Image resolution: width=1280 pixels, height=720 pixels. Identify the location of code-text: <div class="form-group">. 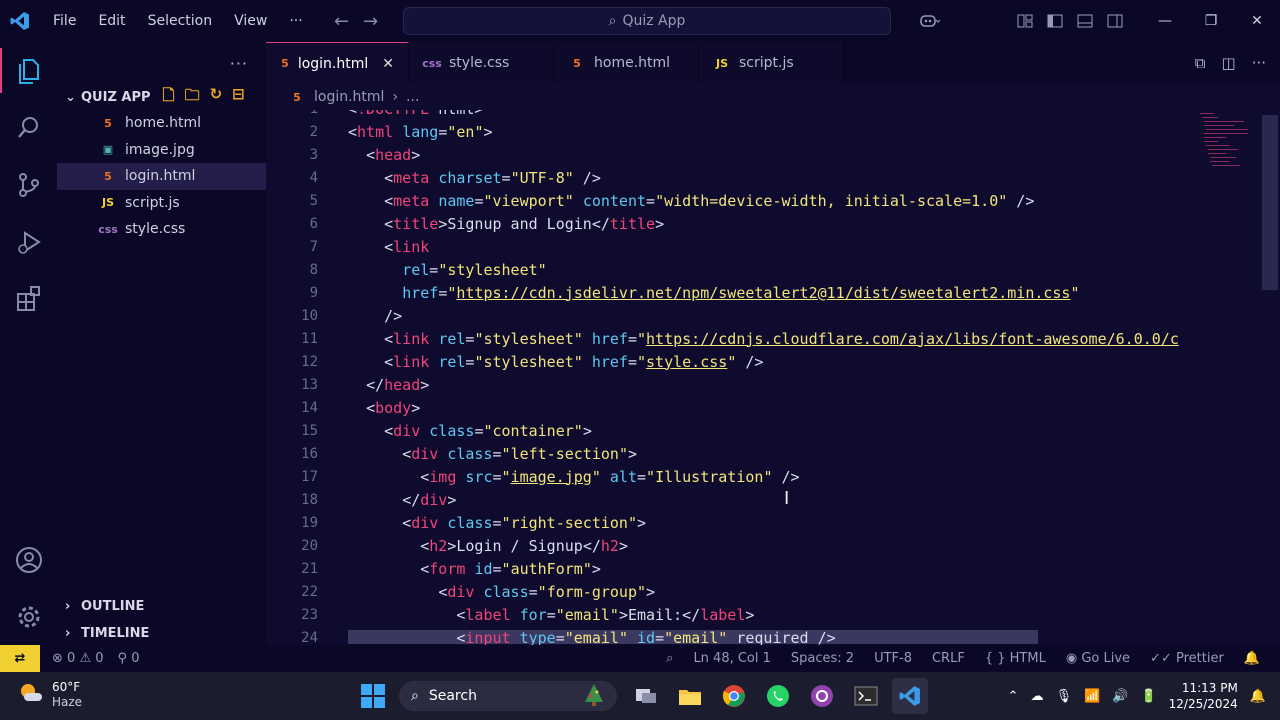
(501, 592).